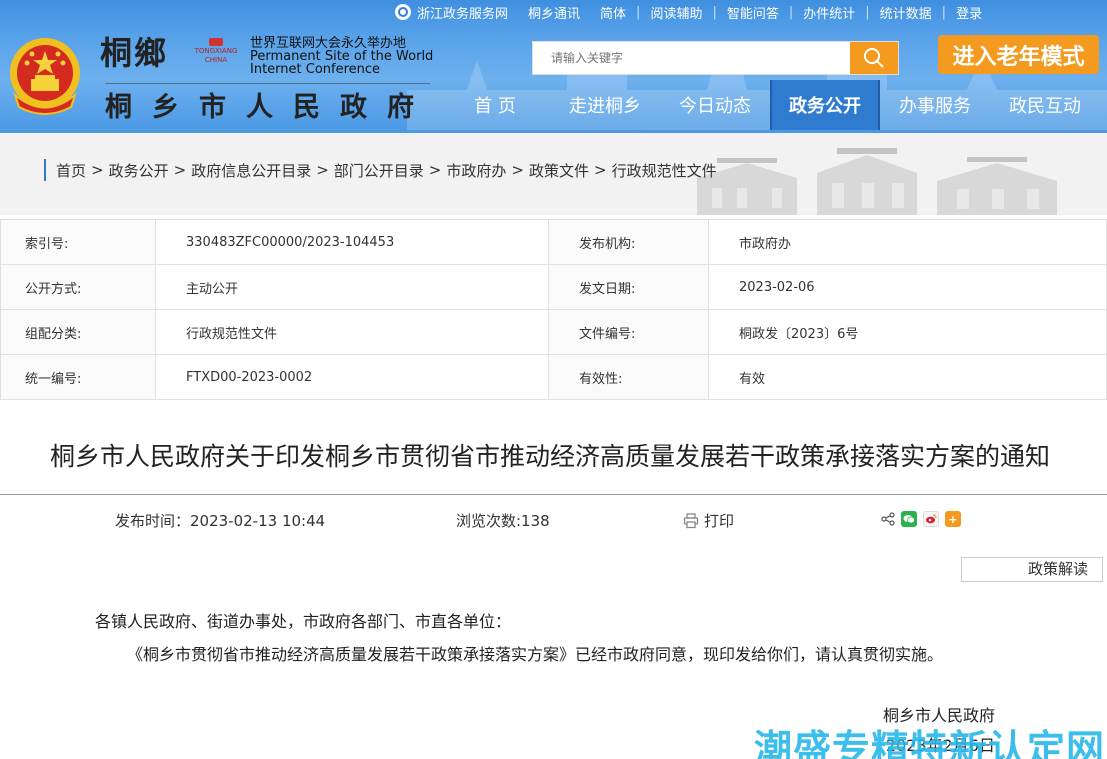 This screenshot has height=759, width=1107. I want to click on share-bar: +, so click(921, 519).